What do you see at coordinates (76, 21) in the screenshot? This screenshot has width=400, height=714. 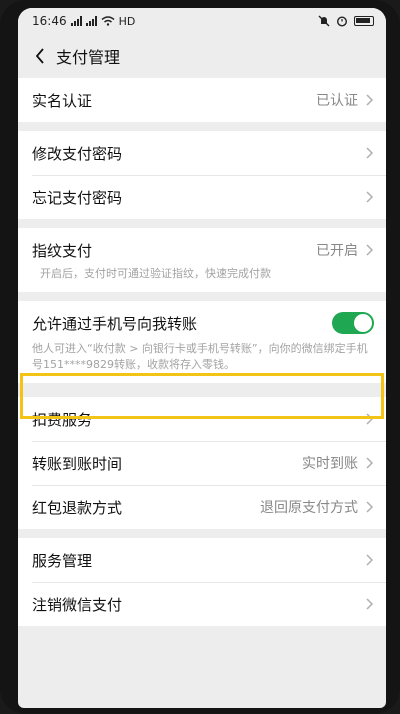 I see `signal-icon` at bounding box center [76, 21].